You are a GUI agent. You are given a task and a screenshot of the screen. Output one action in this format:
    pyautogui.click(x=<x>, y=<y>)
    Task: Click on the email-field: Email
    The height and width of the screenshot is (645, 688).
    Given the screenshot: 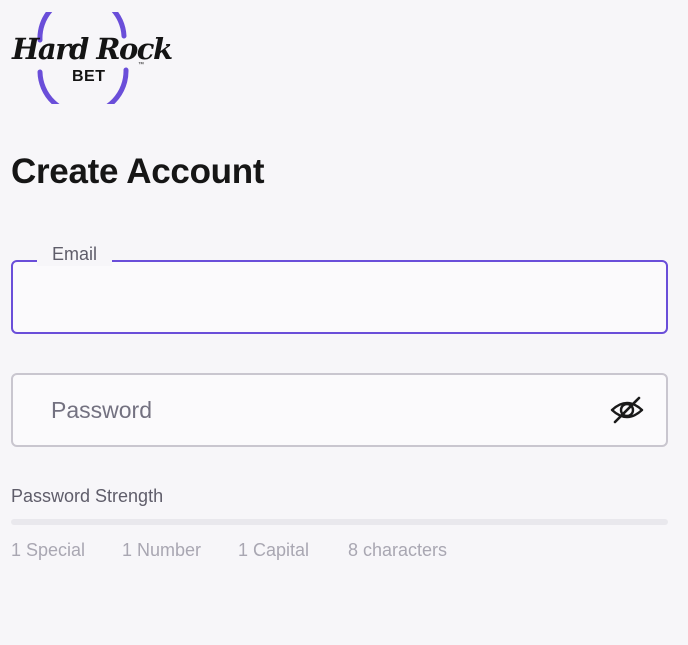 What is the action you would take?
    pyautogui.click(x=339, y=288)
    